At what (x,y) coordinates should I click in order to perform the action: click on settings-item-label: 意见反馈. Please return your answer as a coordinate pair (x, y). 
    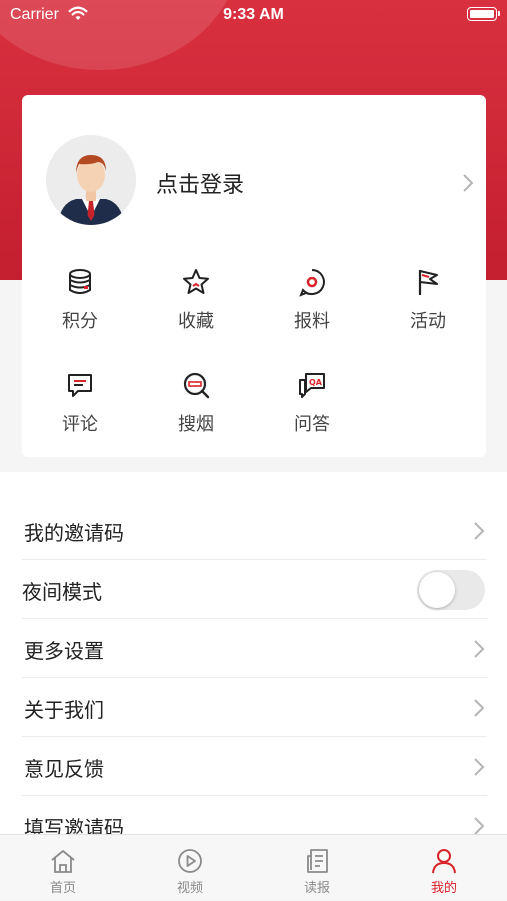
    Looking at the image, I should click on (64, 769).